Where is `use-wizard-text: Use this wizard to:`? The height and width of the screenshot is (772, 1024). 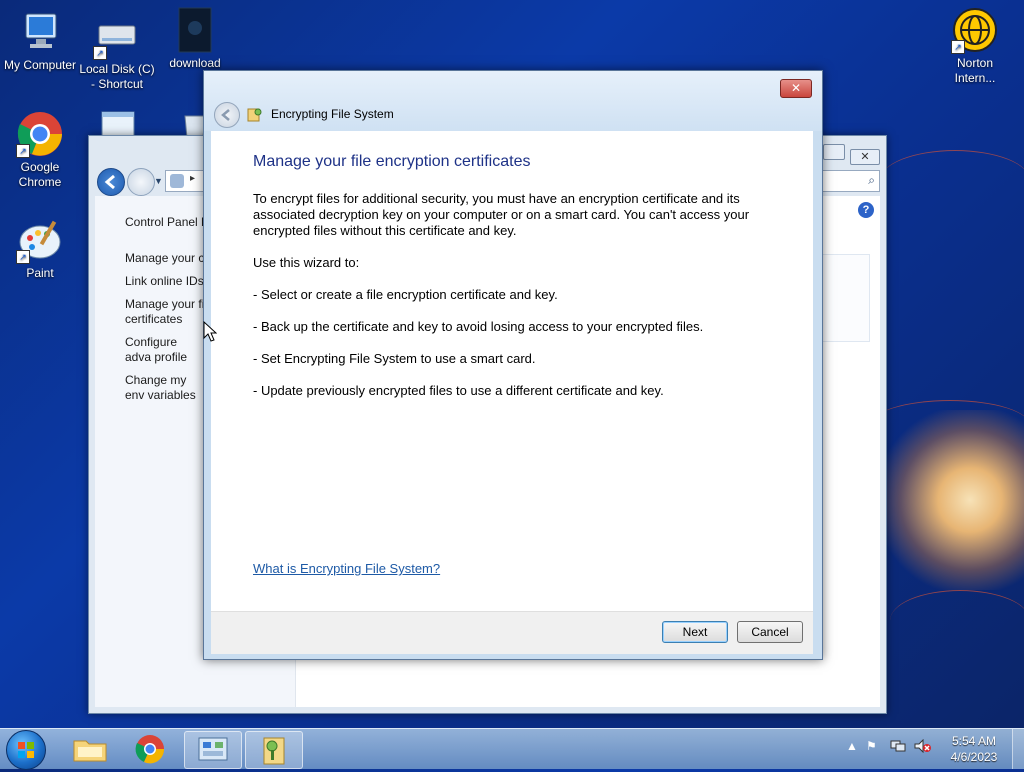
use-wizard-text: Use this wizard to: is located at coordinates (306, 262).